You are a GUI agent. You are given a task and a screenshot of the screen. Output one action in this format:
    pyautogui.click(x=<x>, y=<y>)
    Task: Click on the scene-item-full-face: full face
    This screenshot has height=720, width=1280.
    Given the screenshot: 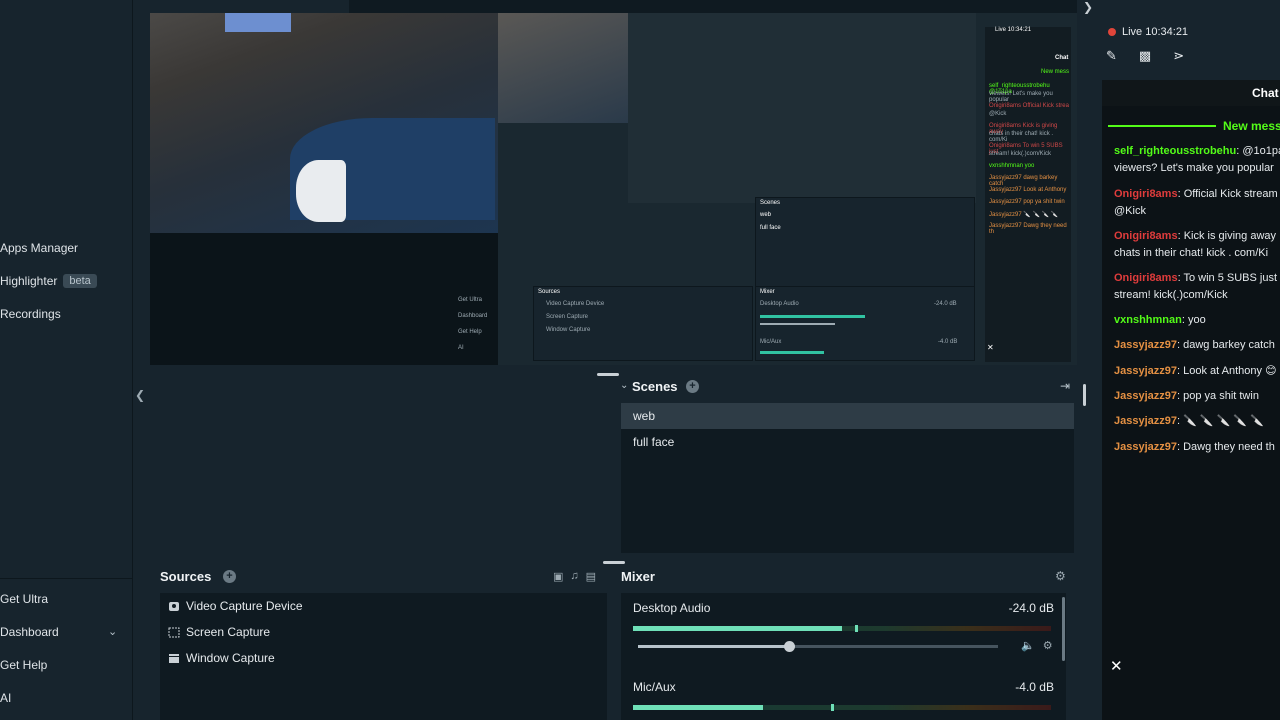 What is the action you would take?
    pyautogui.click(x=847, y=442)
    